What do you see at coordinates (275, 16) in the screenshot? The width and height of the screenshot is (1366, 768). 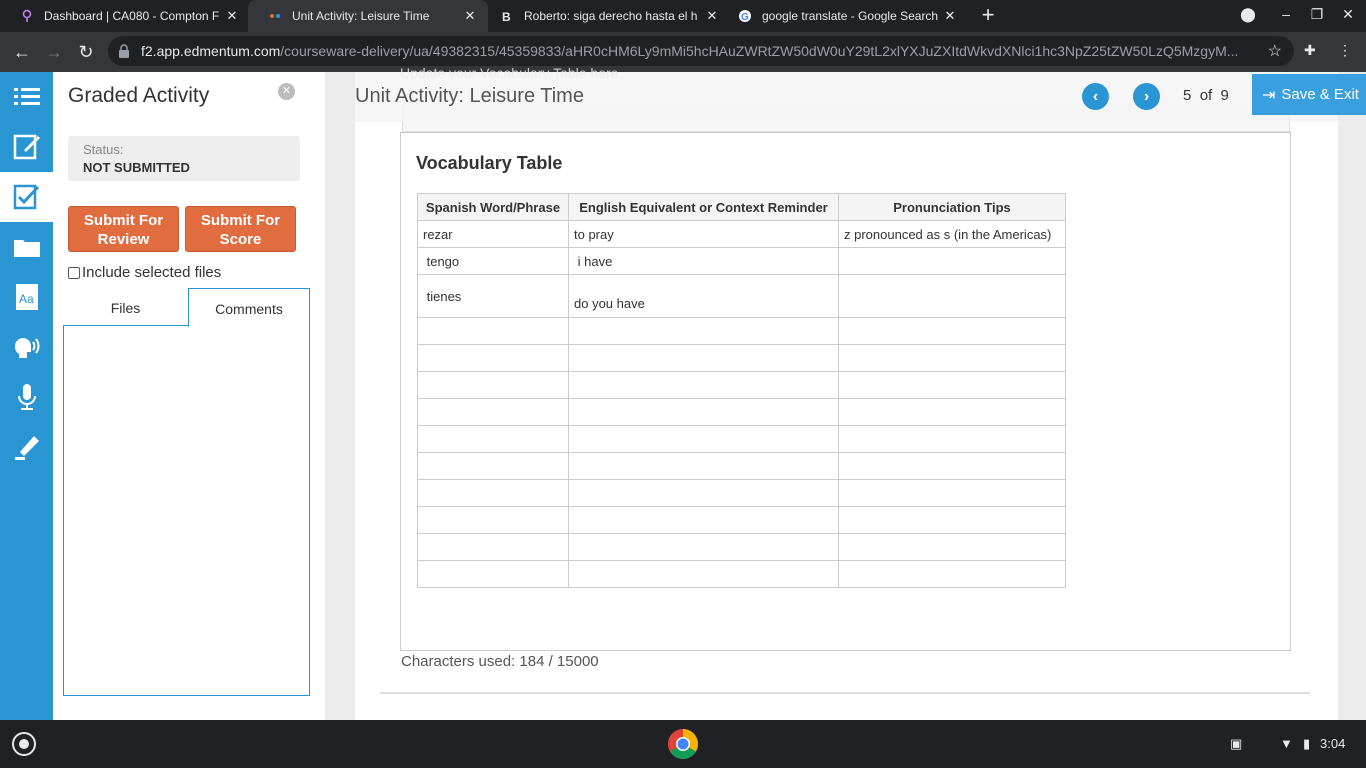 I see `edmentum-favicon-icon` at bounding box center [275, 16].